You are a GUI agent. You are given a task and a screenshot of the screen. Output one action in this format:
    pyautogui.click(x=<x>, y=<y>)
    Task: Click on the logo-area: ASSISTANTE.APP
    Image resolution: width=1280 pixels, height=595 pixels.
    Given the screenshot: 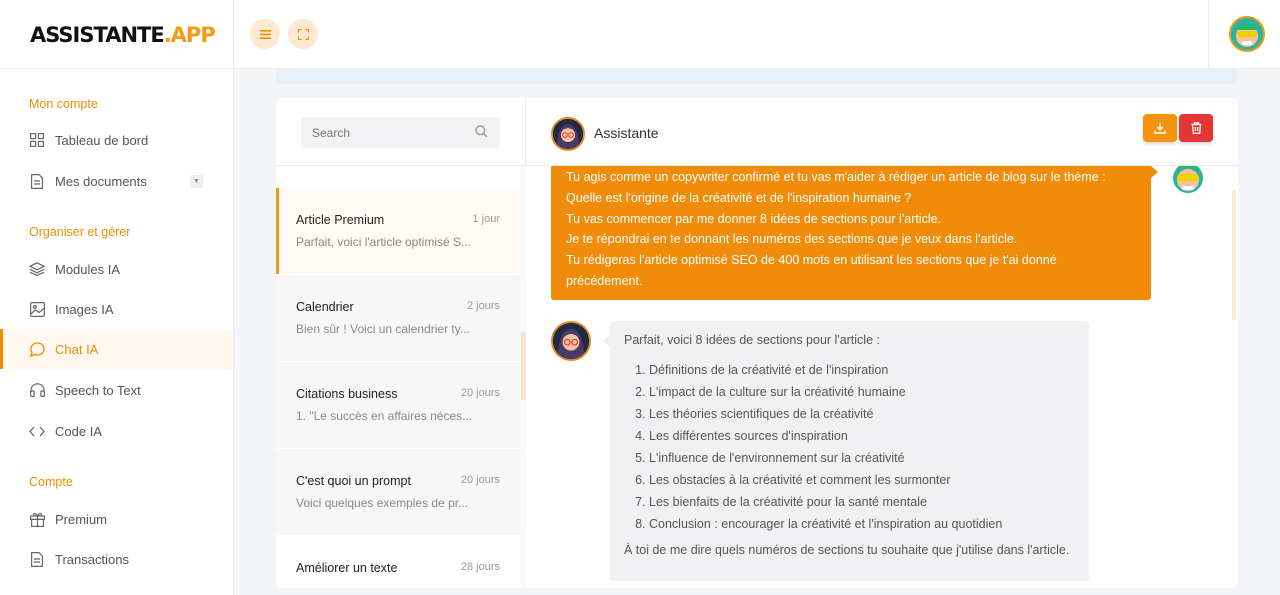 What is the action you would take?
    pyautogui.click(x=117, y=34)
    